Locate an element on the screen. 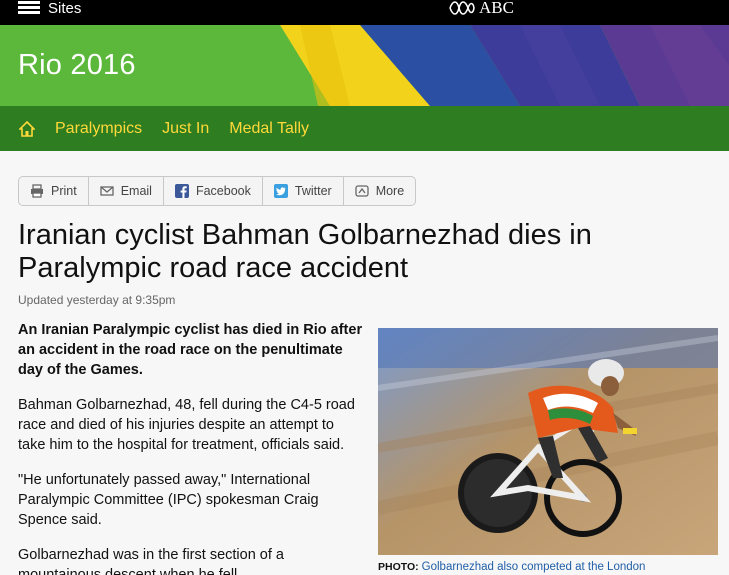 Image resolution: width=729 pixels, height=575 pixels. nav-item-just-in: Just In is located at coordinates (185, 129).